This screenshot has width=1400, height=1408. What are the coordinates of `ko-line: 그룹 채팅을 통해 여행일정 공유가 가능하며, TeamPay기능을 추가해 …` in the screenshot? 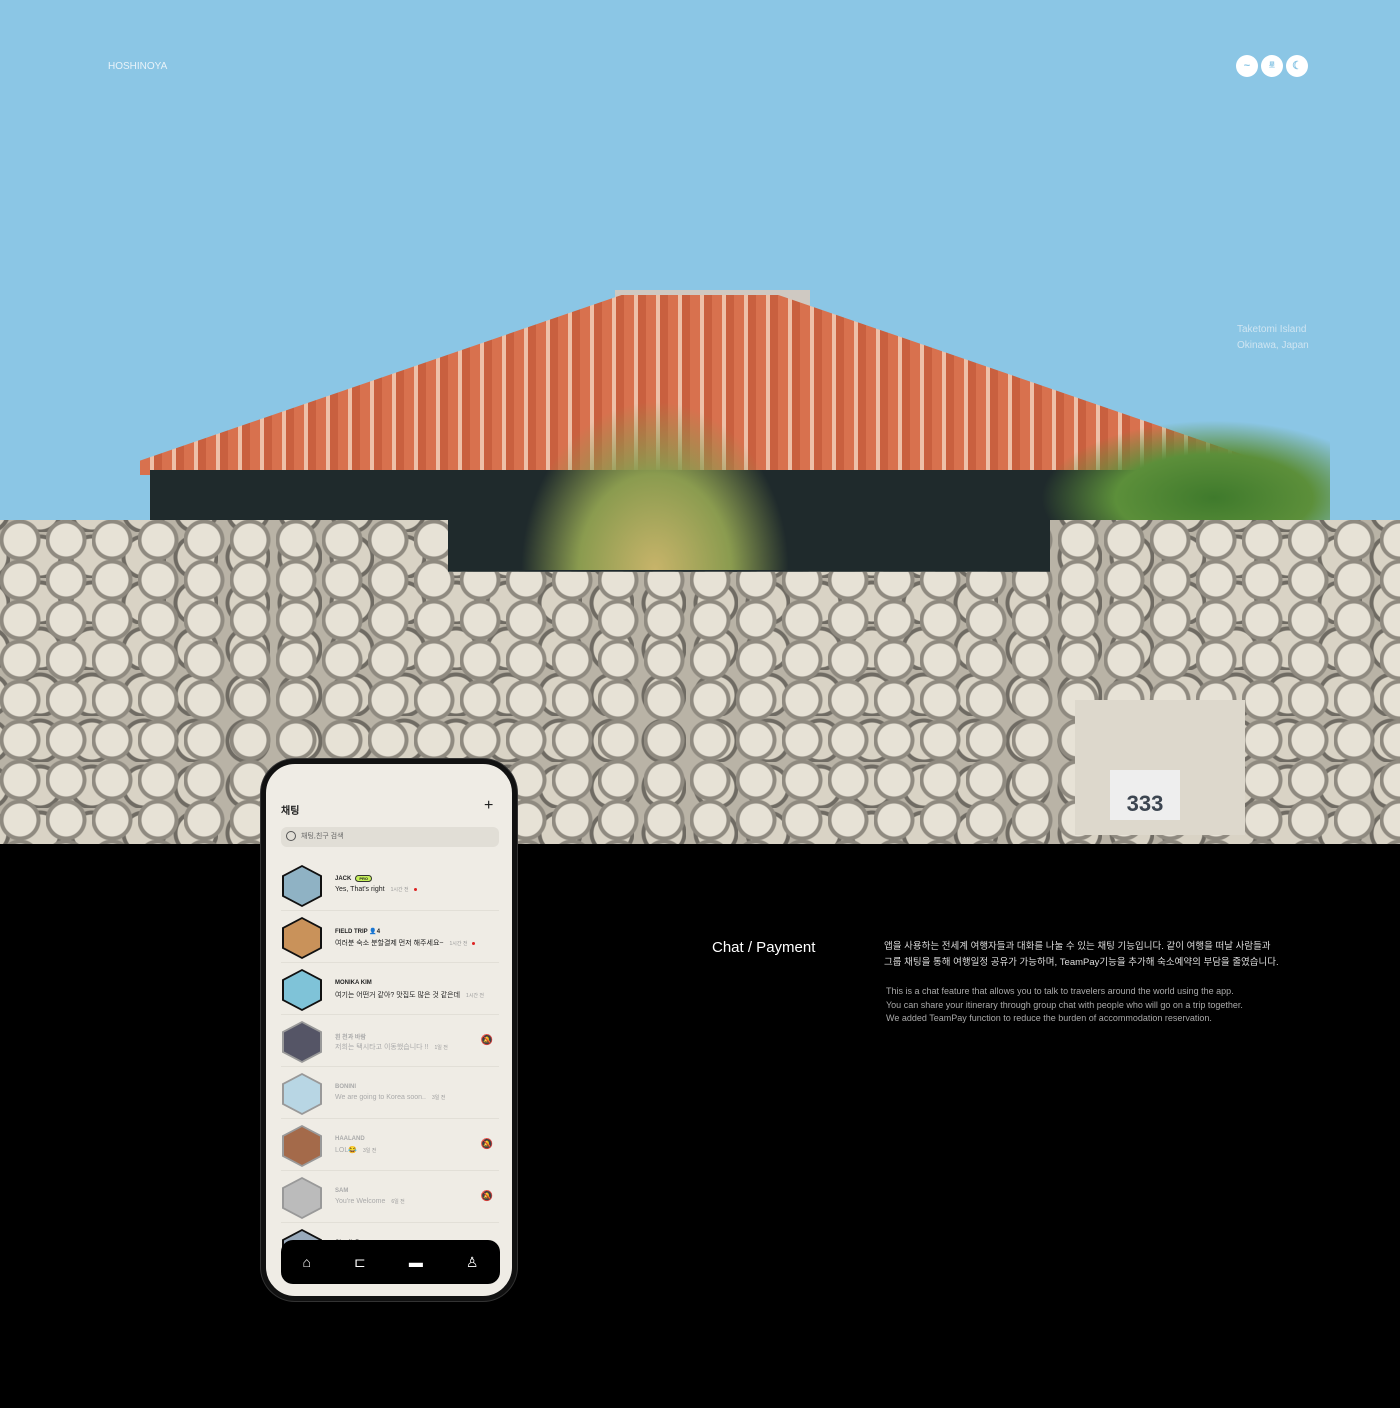 It's located at (1081, 962).